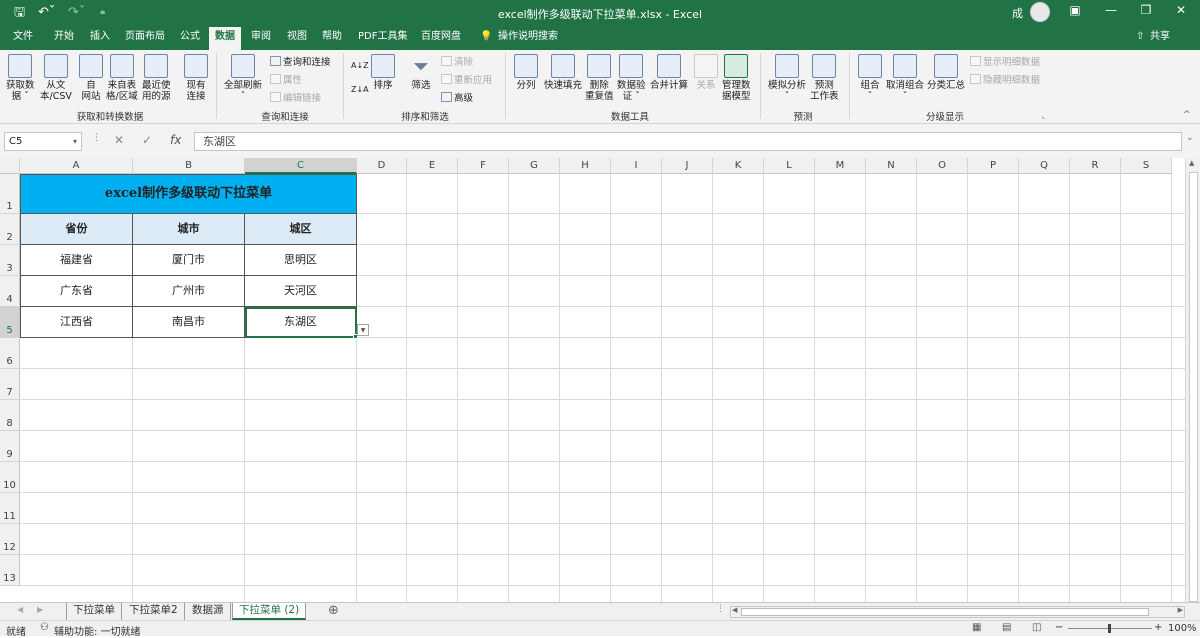  Describe the element at coordinates (154, 611) in the screenshot. I see `sheet-tab: 下拉菜单2` at that location.